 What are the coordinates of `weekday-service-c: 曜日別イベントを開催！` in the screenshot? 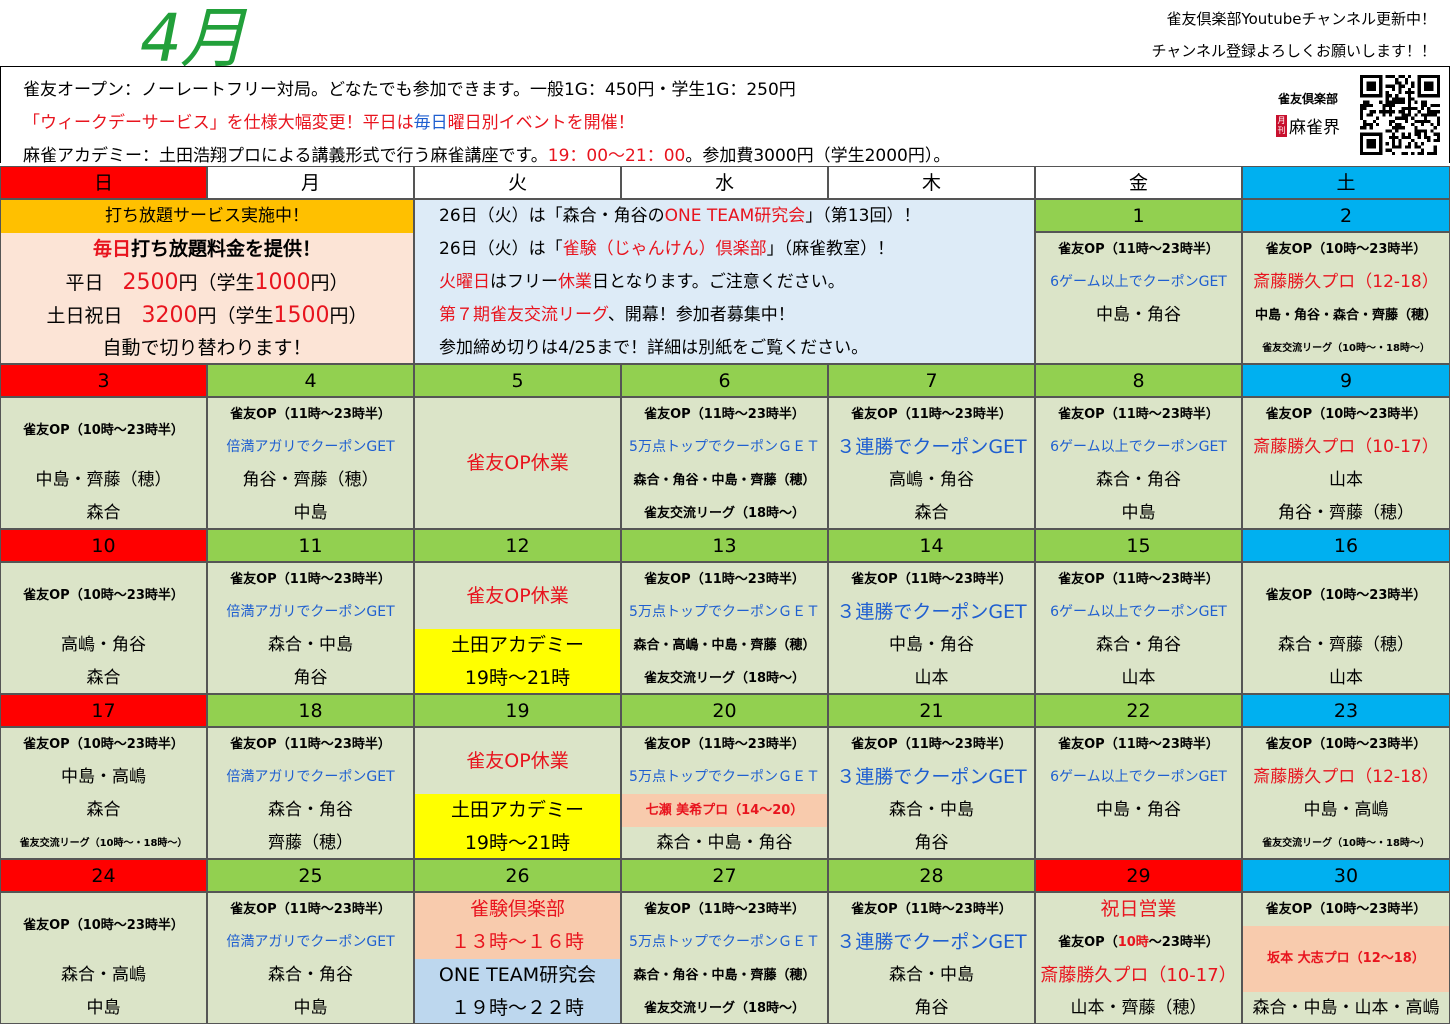 It's located at (541, 123).